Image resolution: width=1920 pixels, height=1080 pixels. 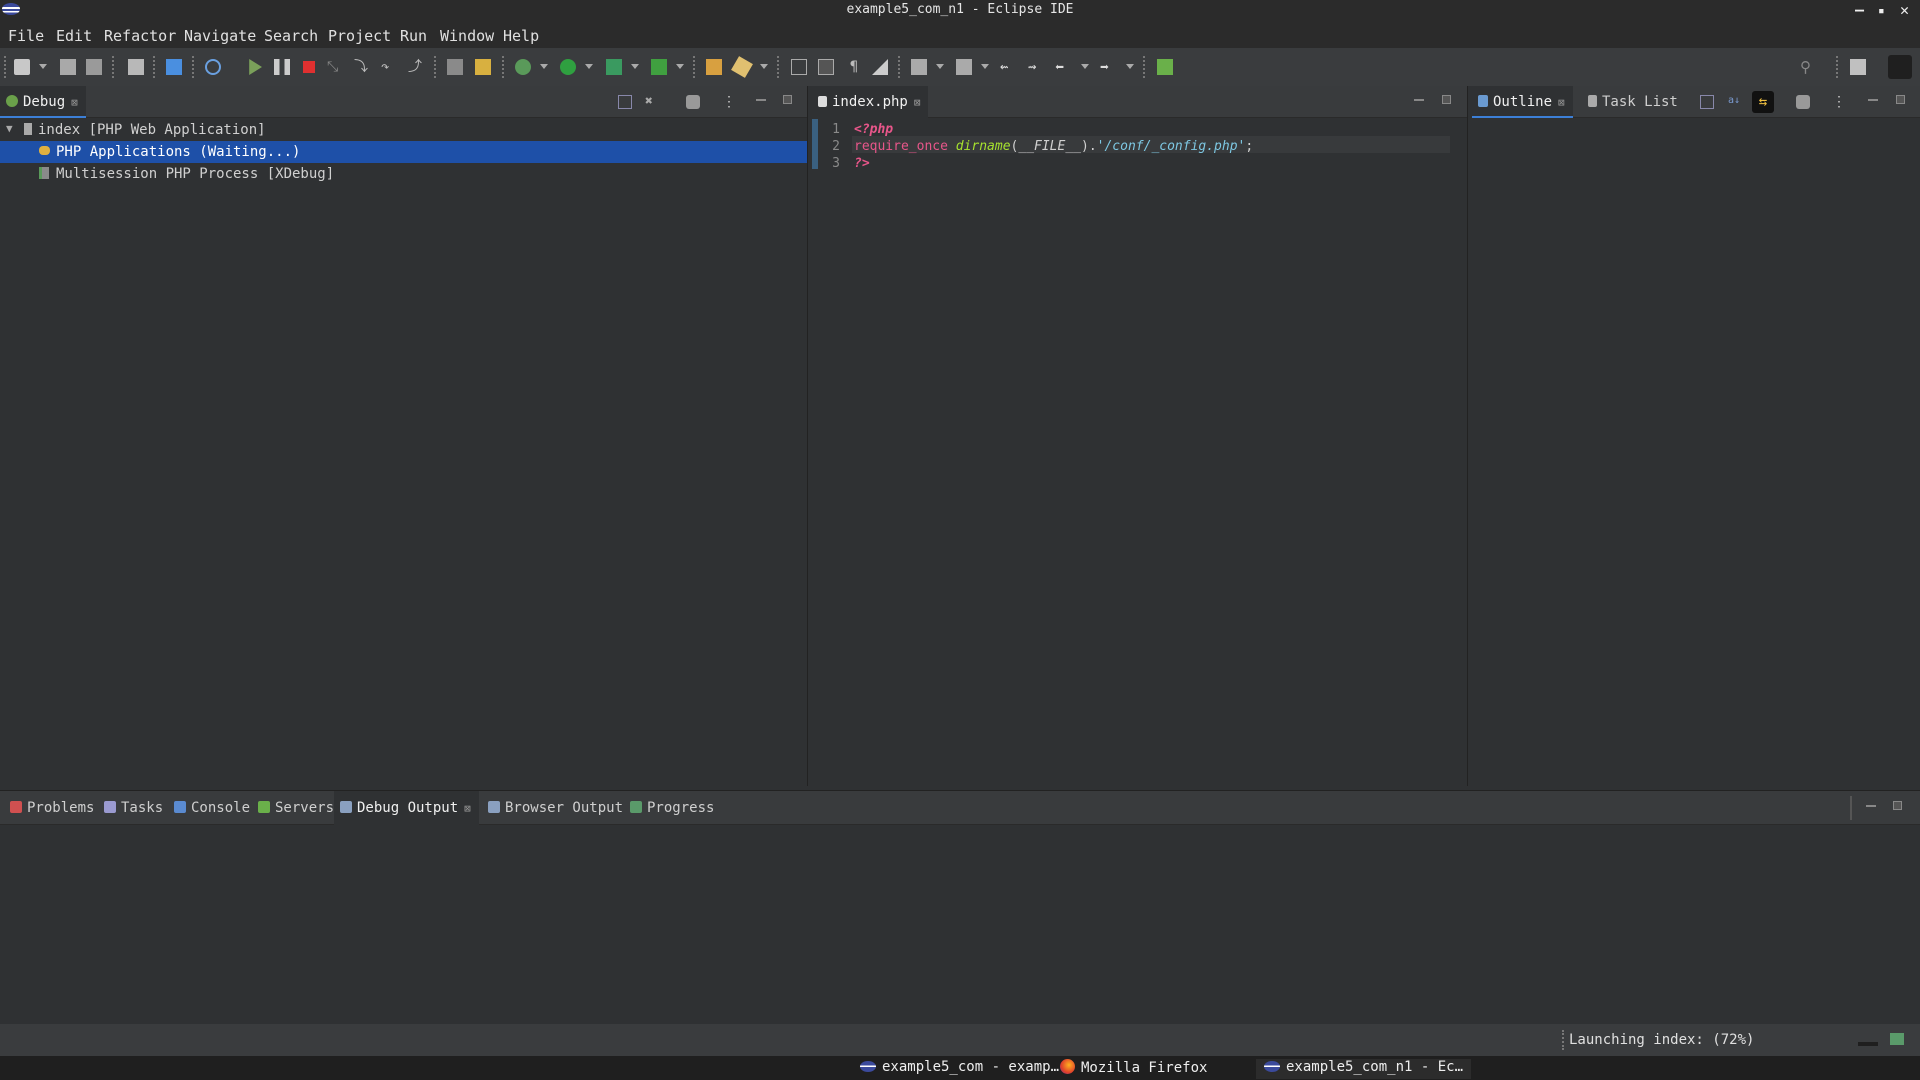 What do you see at coordinates (467, 36) in the screenshot?
I see `menu-window: Window` at bounding box center [467, 36].